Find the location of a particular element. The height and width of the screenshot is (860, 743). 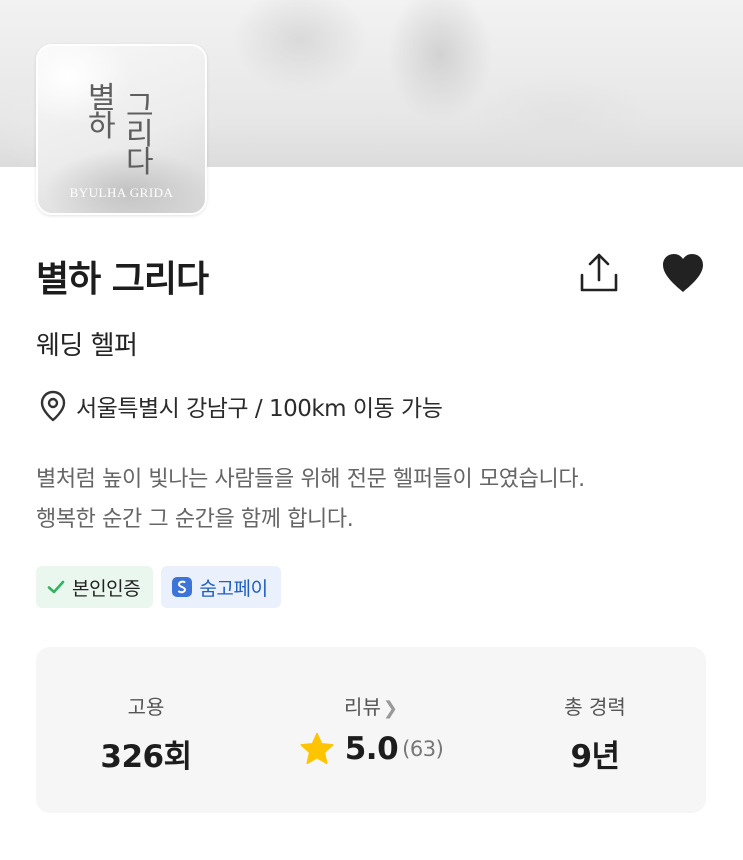

badge-row: 본인인증 숨고페이 is located at coordinates (158, 587).